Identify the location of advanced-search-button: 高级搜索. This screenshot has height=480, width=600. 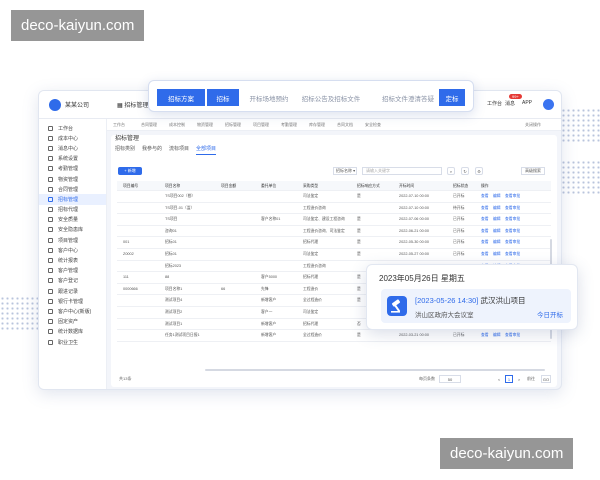
(533, 171).